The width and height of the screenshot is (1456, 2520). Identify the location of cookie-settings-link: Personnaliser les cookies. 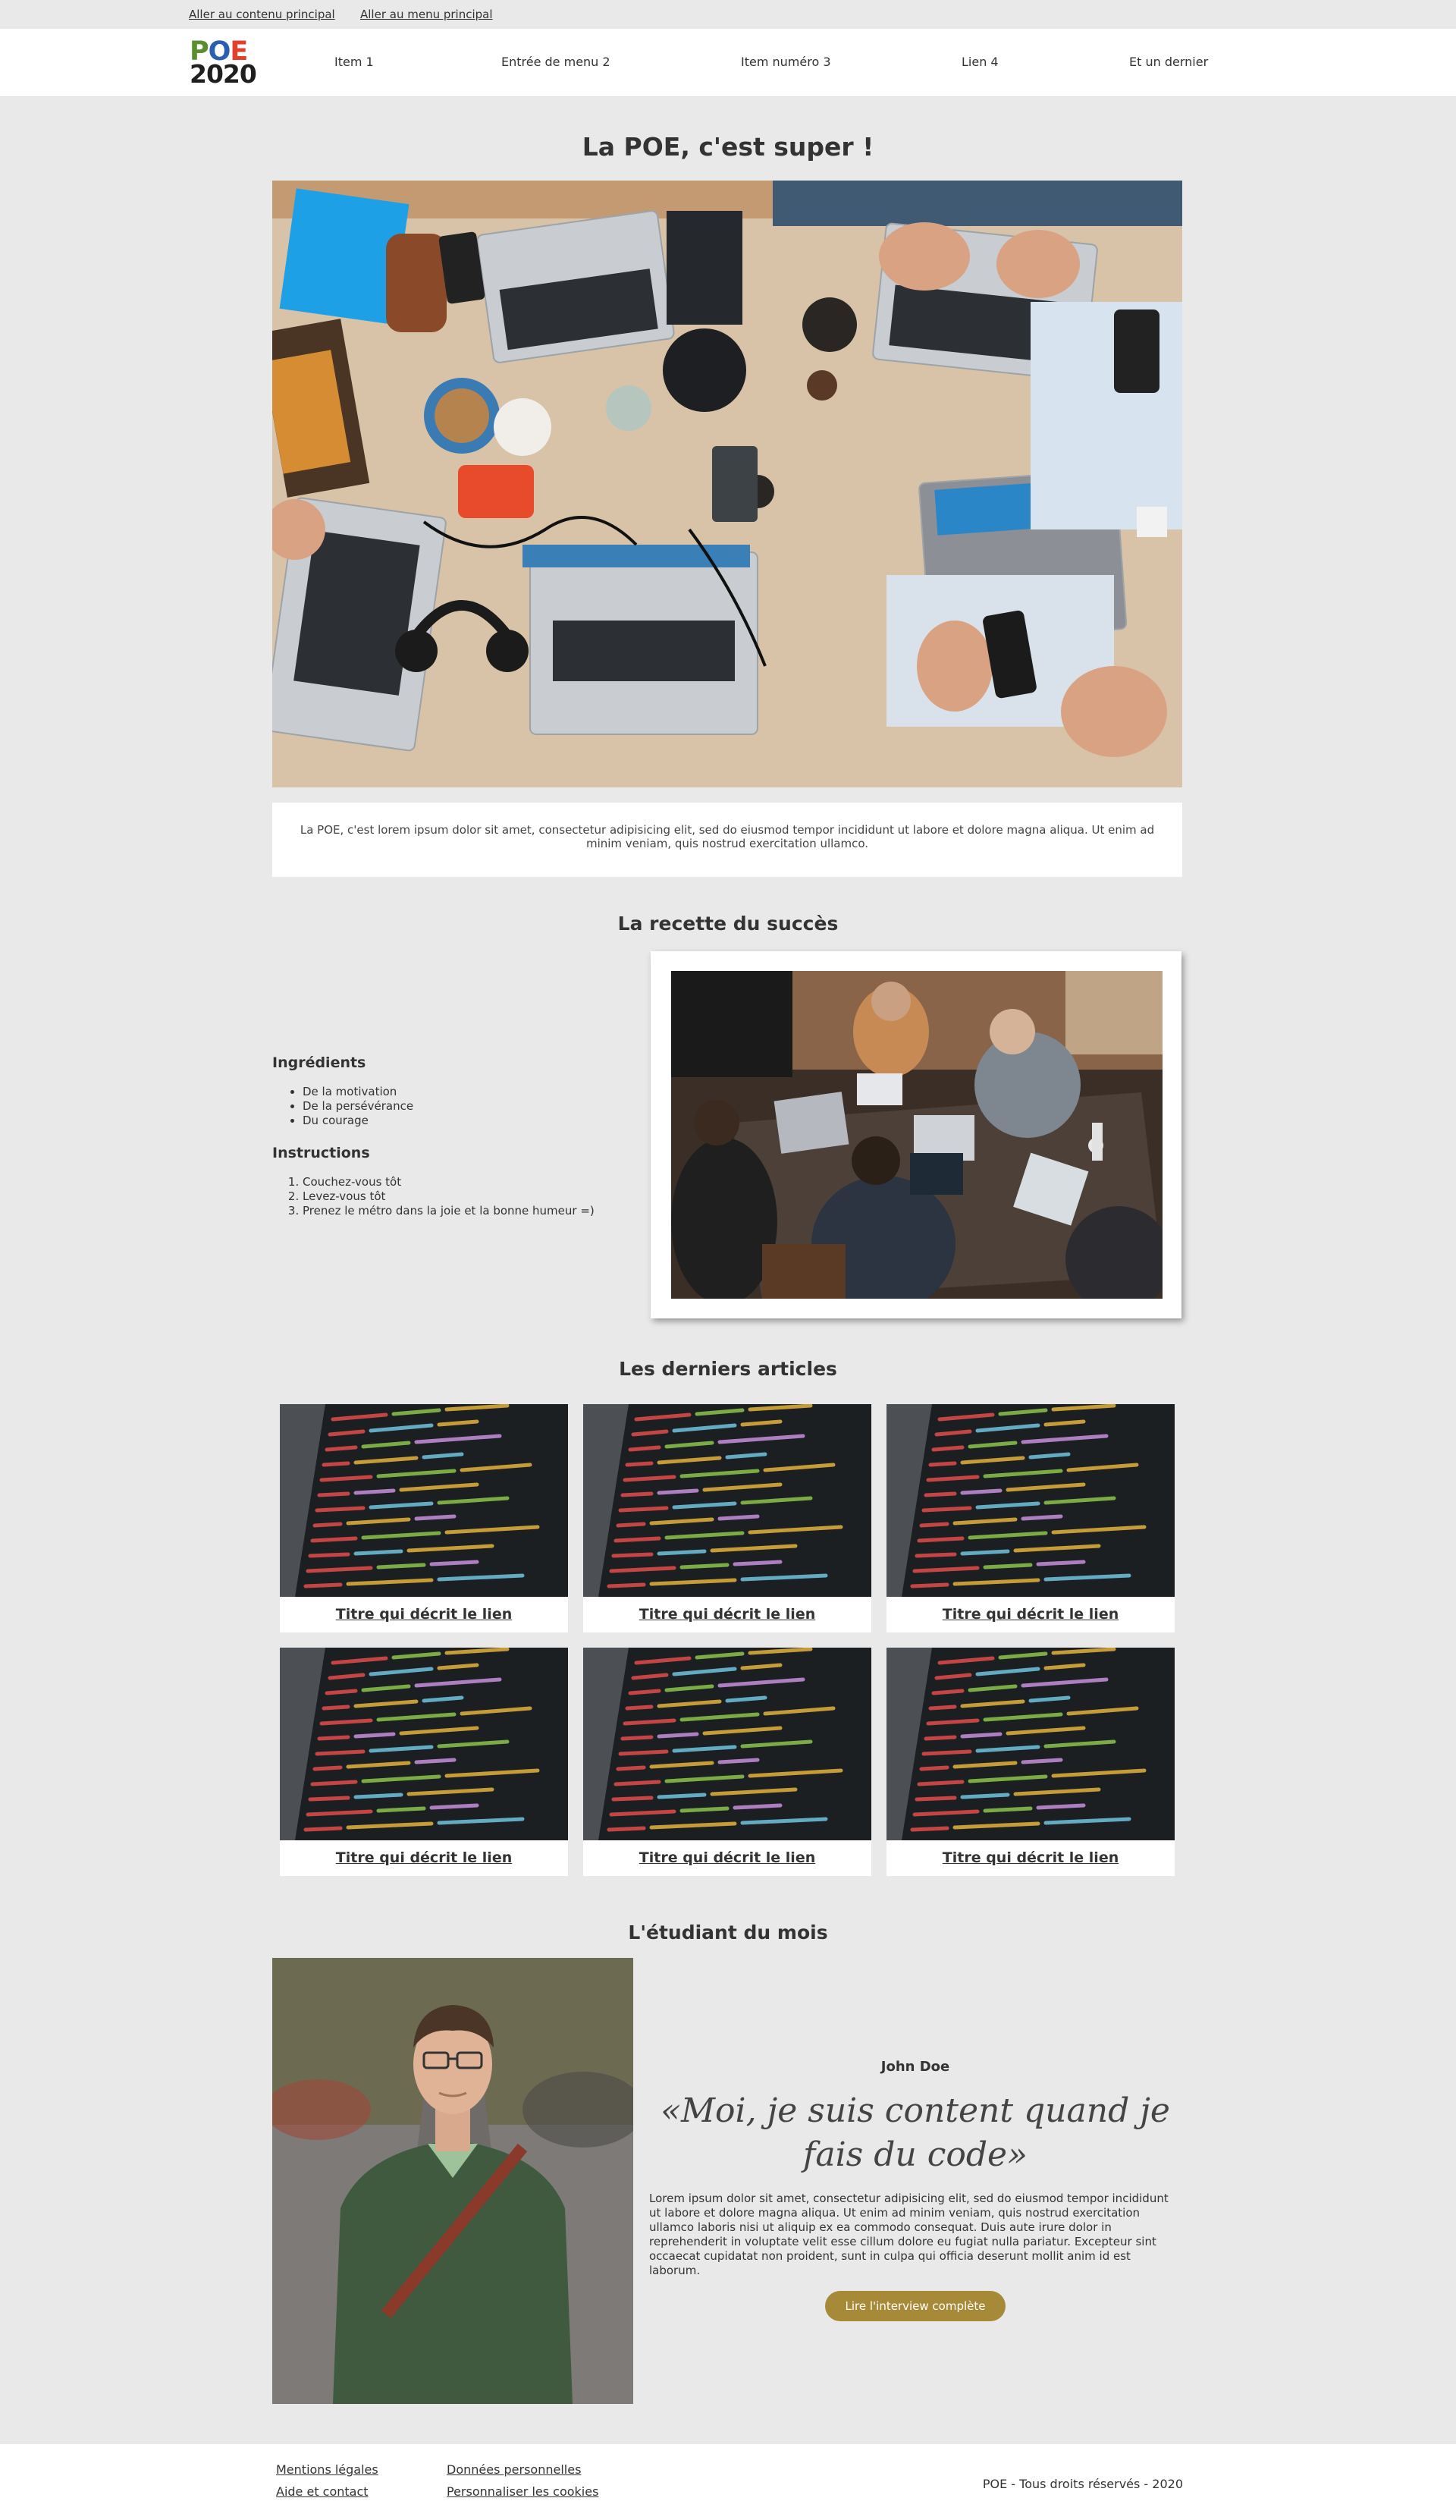
(522, 2491).